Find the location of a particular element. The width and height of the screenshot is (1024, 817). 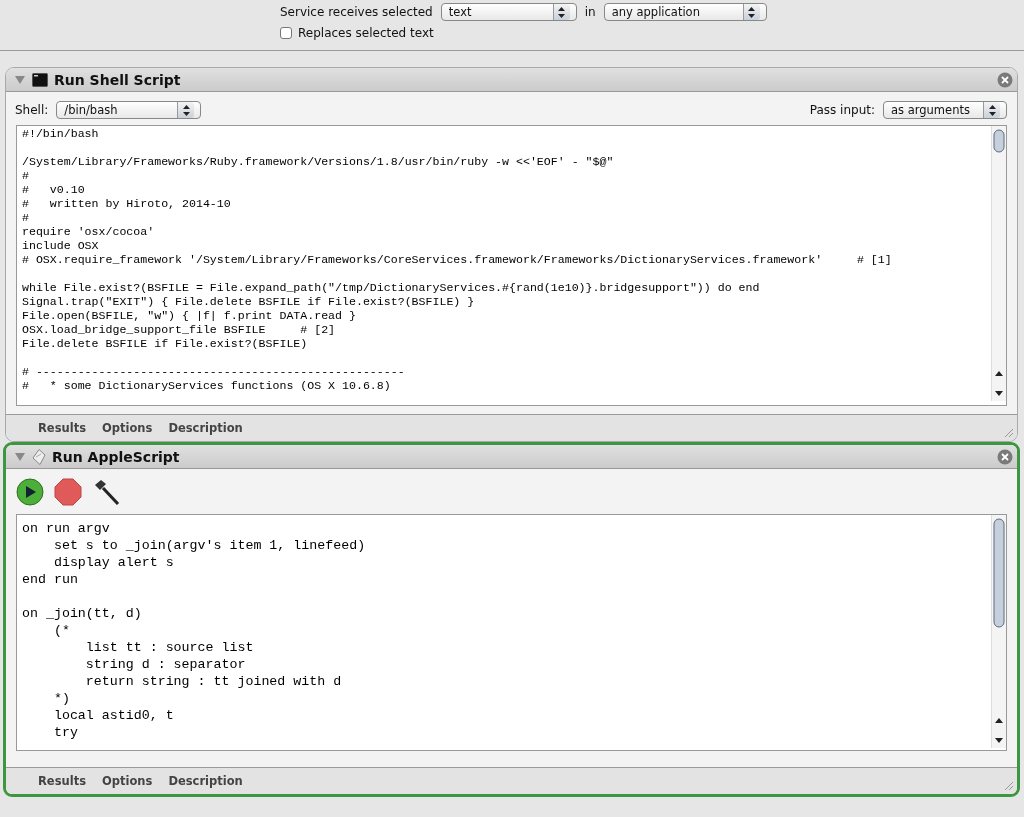

shell-popup: /bin/bash is located at coordinates (129, 110).